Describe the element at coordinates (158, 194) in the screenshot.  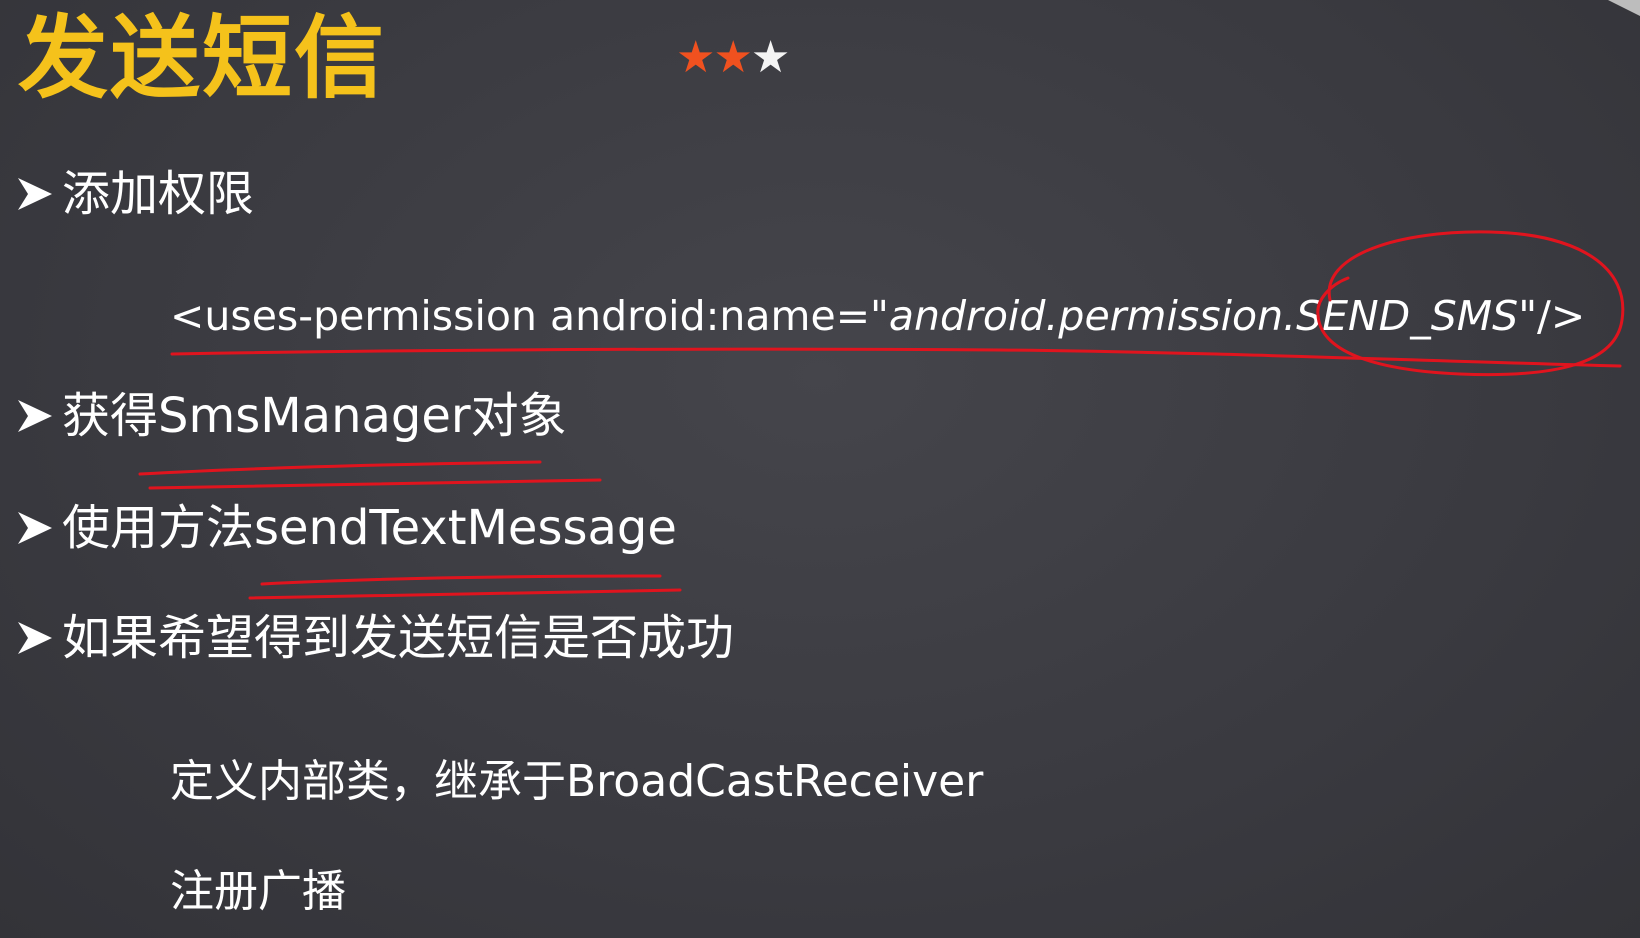
I see `bullet-text: 添加权限` at that location.